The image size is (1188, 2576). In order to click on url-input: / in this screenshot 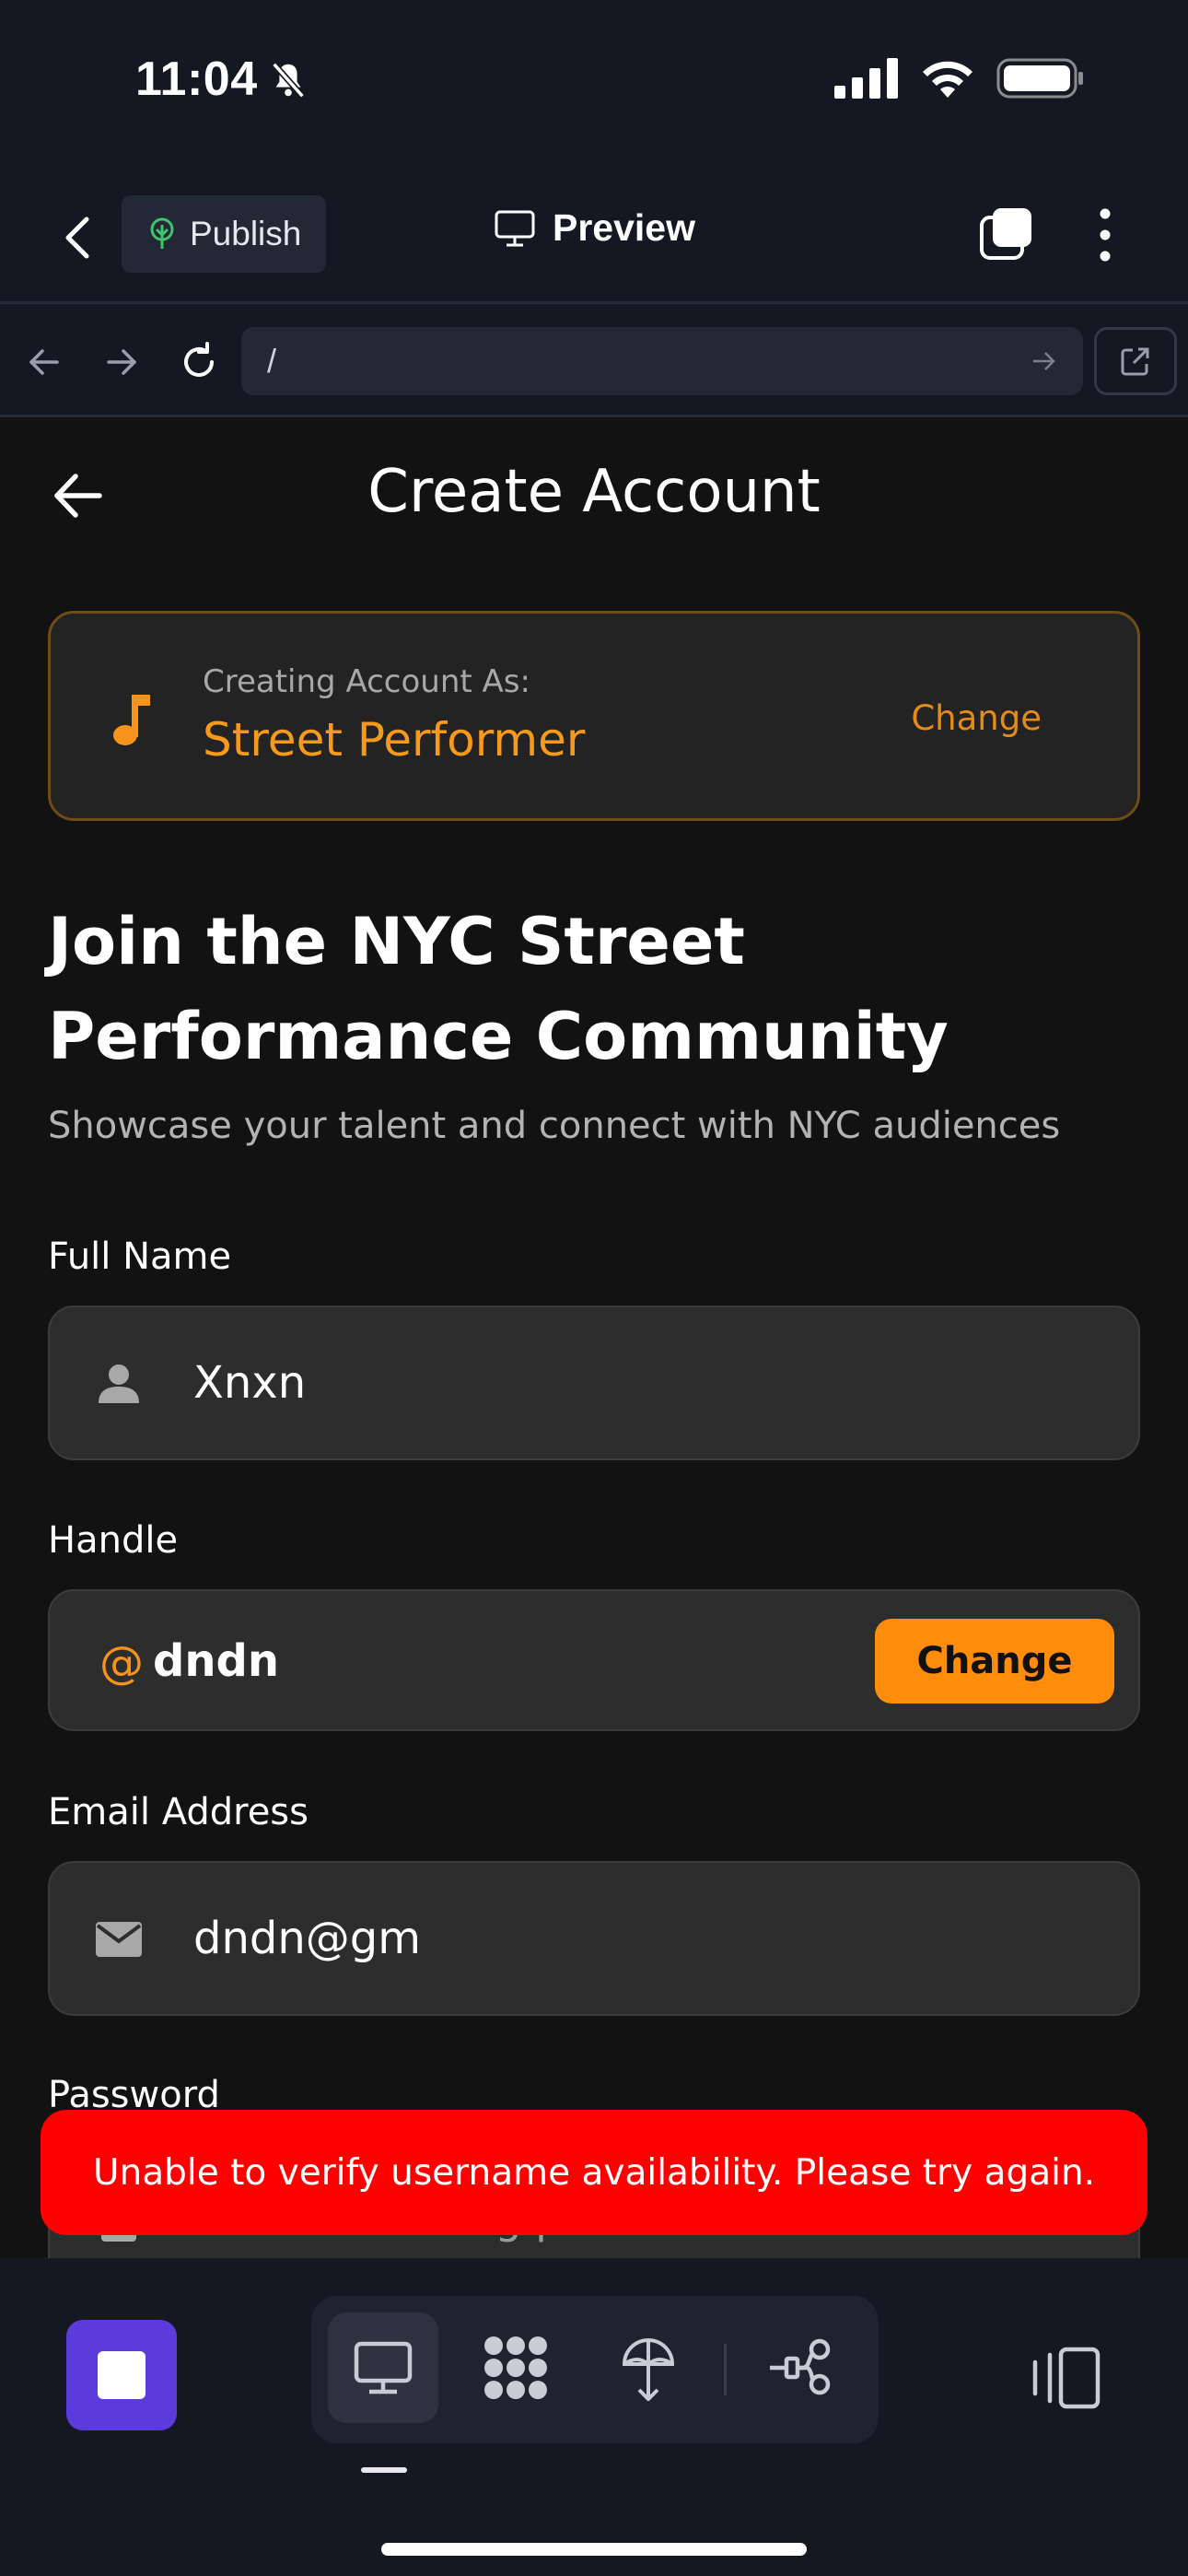, I will do `click(662, 361)`.